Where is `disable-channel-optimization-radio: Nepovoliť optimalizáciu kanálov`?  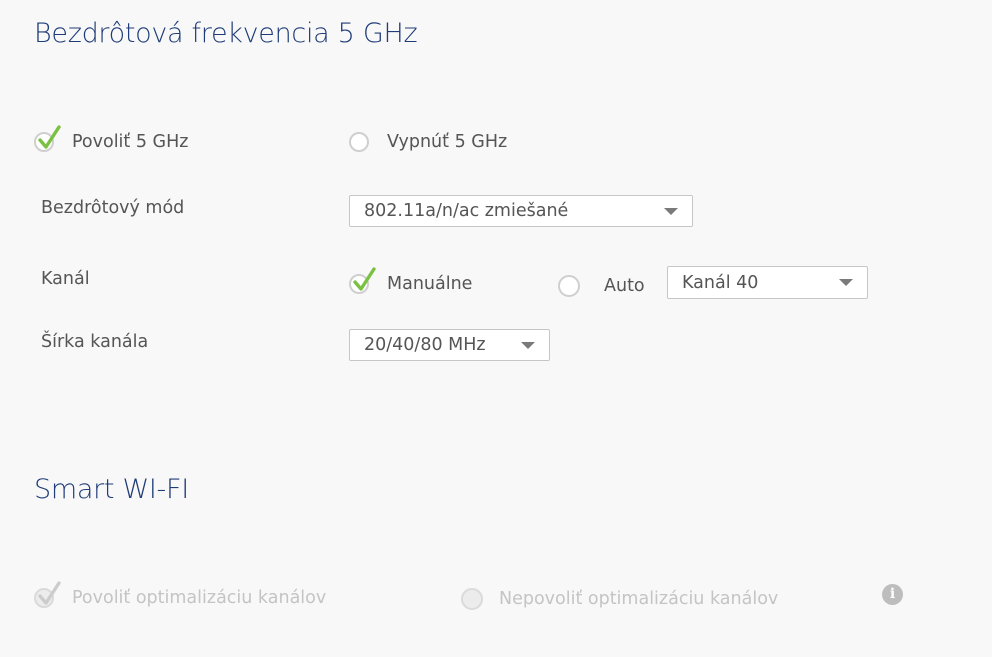
disable-channel-optimization-radio: Nepovoliť optimalizáciu kanálov is located at coordinates (619, 599).